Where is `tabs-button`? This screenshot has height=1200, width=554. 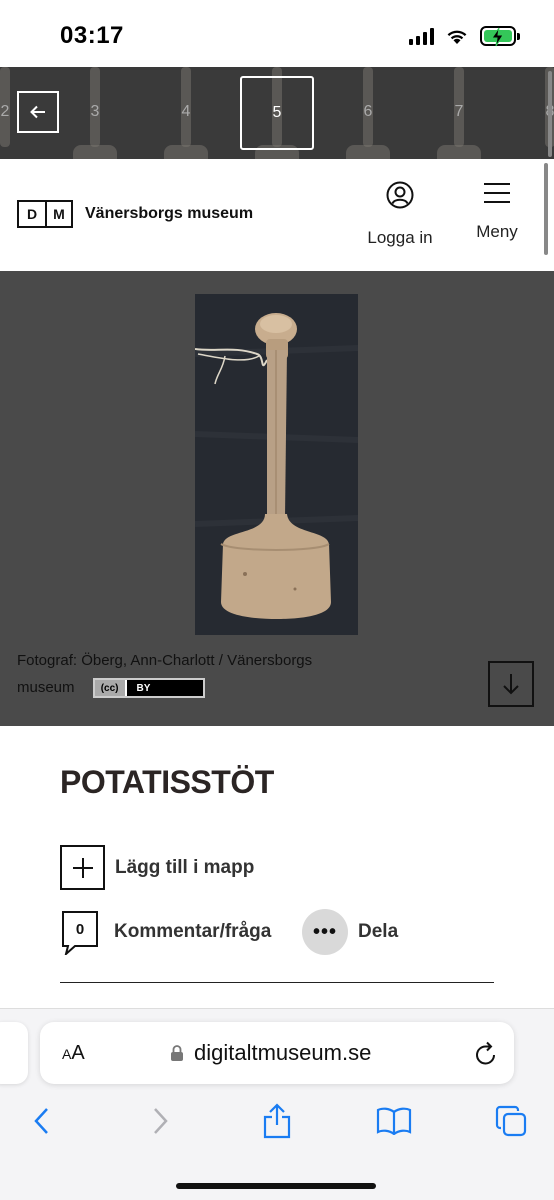 tabs-button is located at coordinates (511, 1121).